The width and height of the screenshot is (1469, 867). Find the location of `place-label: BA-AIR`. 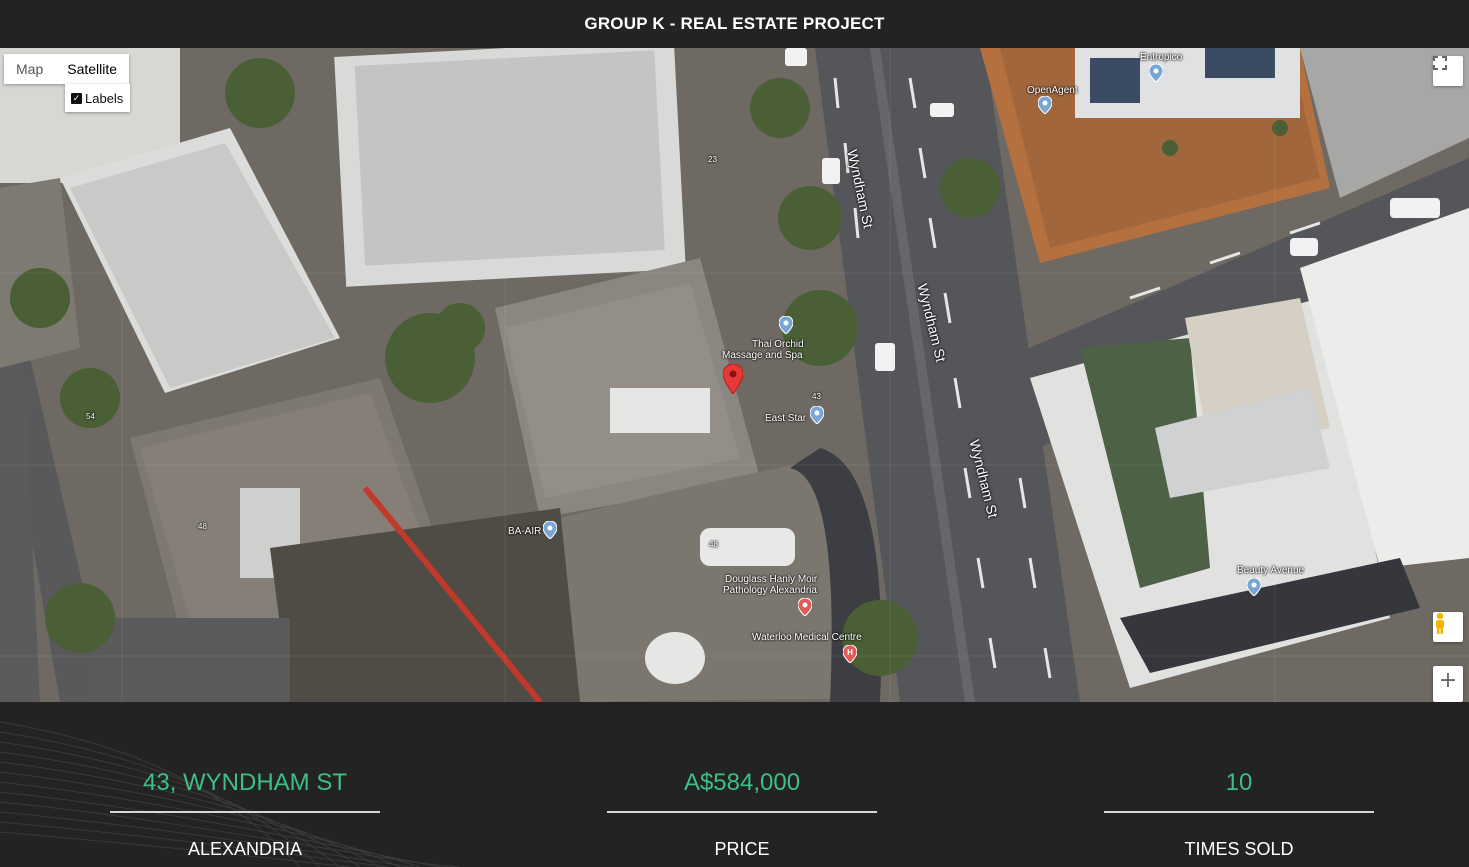

place-label: BA-AIR is located at coordinates (525, 531).